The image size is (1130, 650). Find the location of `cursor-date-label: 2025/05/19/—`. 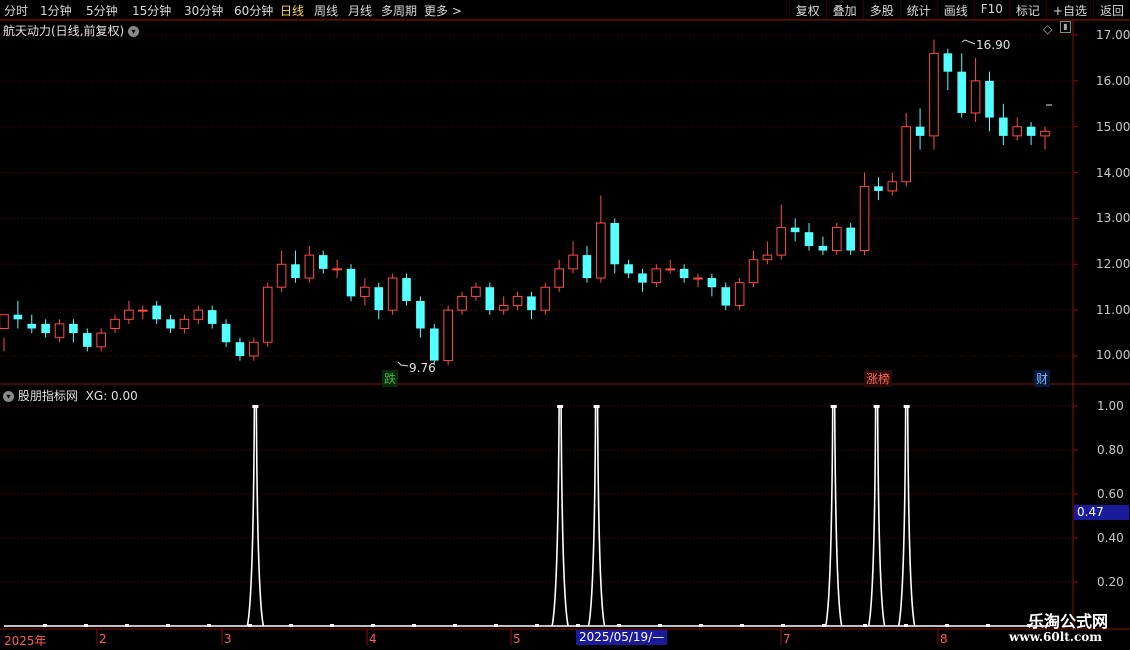

cursor-date-label: 2025/05/19/— is located at coordinates (622, 637).